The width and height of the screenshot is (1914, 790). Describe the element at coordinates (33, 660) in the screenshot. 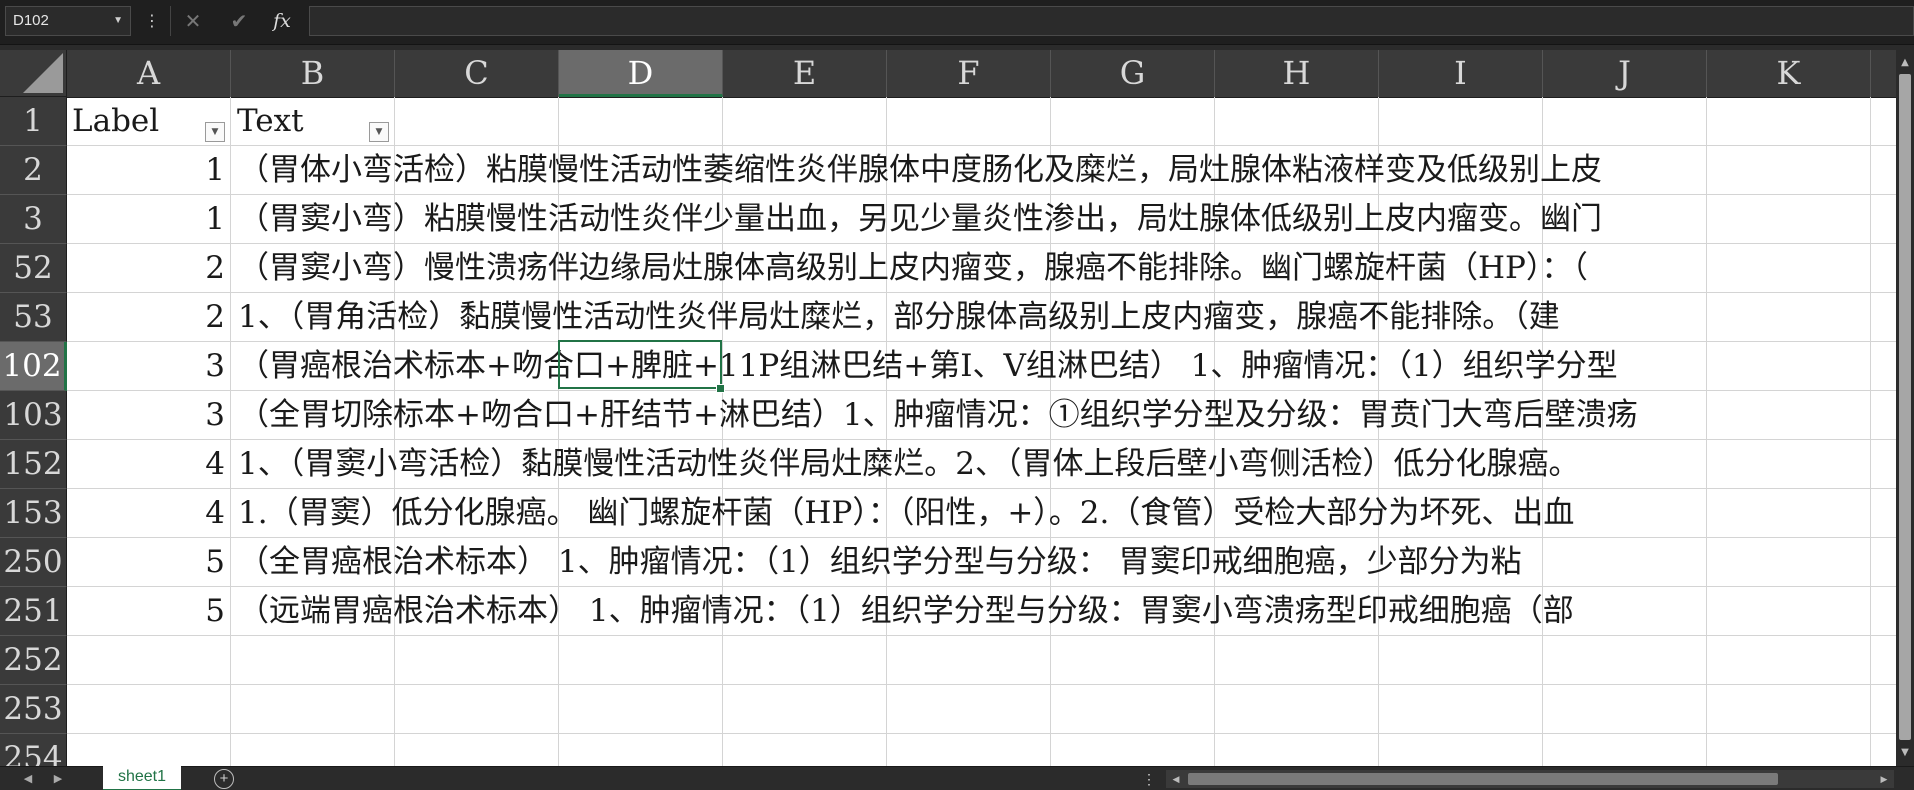

I see `row-header-252: 252` at that location.